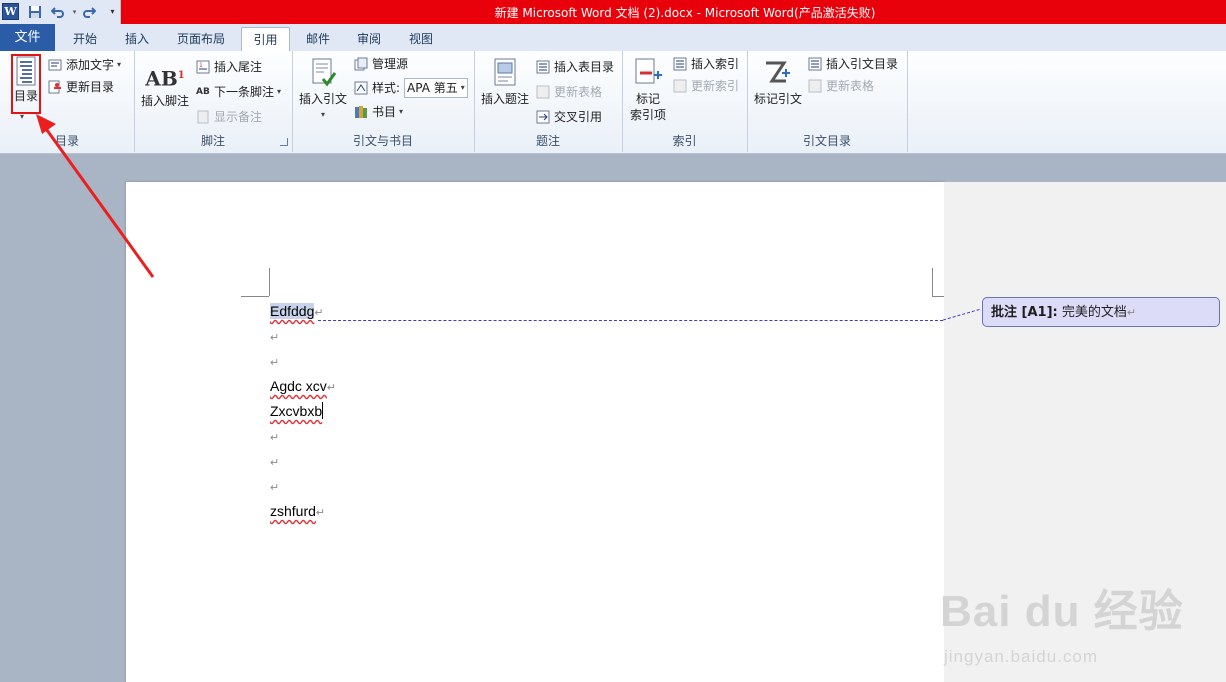 The image size is (1226, 682). I want to click on mark-entry-label-2: 索引项, so click(647, 115).